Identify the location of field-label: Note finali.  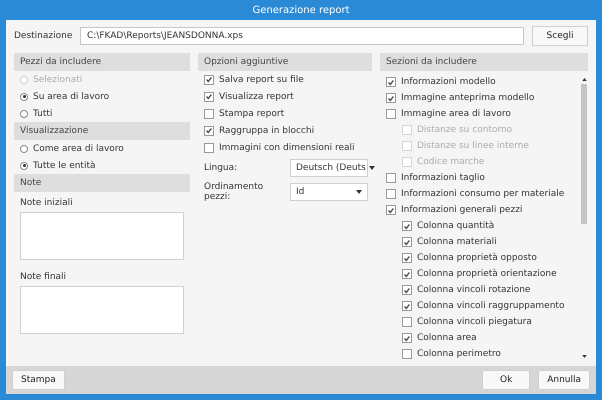
(43, 277).